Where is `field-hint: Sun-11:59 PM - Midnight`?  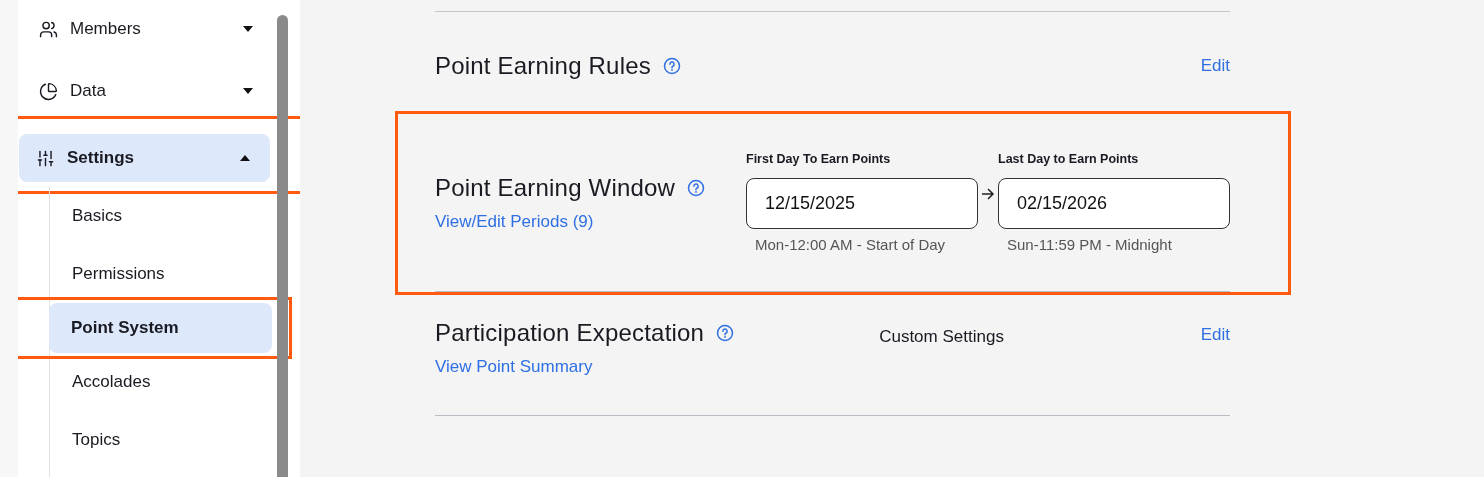 field-hint: Sun-11:59 PM - Midnight is located at coordinates (1089, 244).